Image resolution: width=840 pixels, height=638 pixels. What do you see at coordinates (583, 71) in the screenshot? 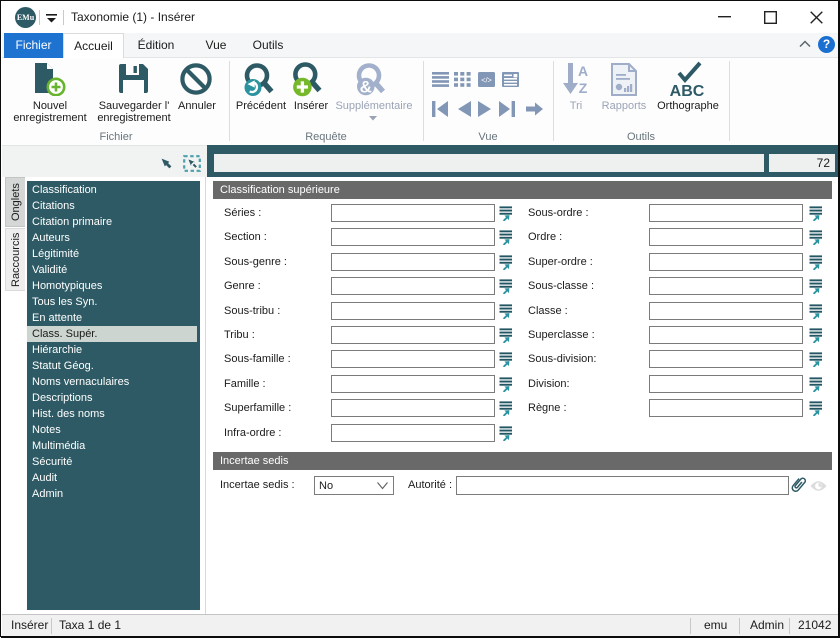
I see `svg-text: A` at bounding box center [583, 71].